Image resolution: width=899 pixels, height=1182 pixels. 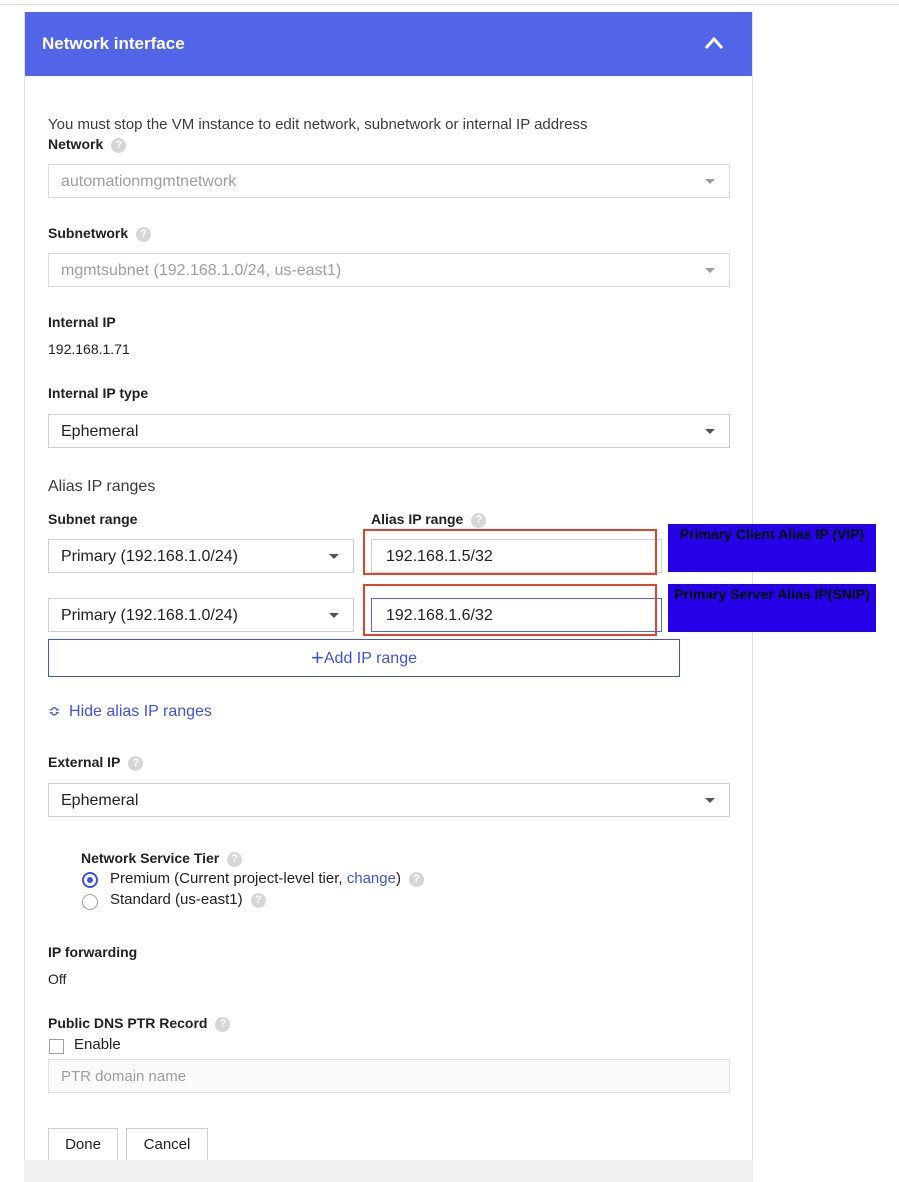 I want to click on network-service-tier-label-row: Network Service Tier?, so click(x=162, y=858).